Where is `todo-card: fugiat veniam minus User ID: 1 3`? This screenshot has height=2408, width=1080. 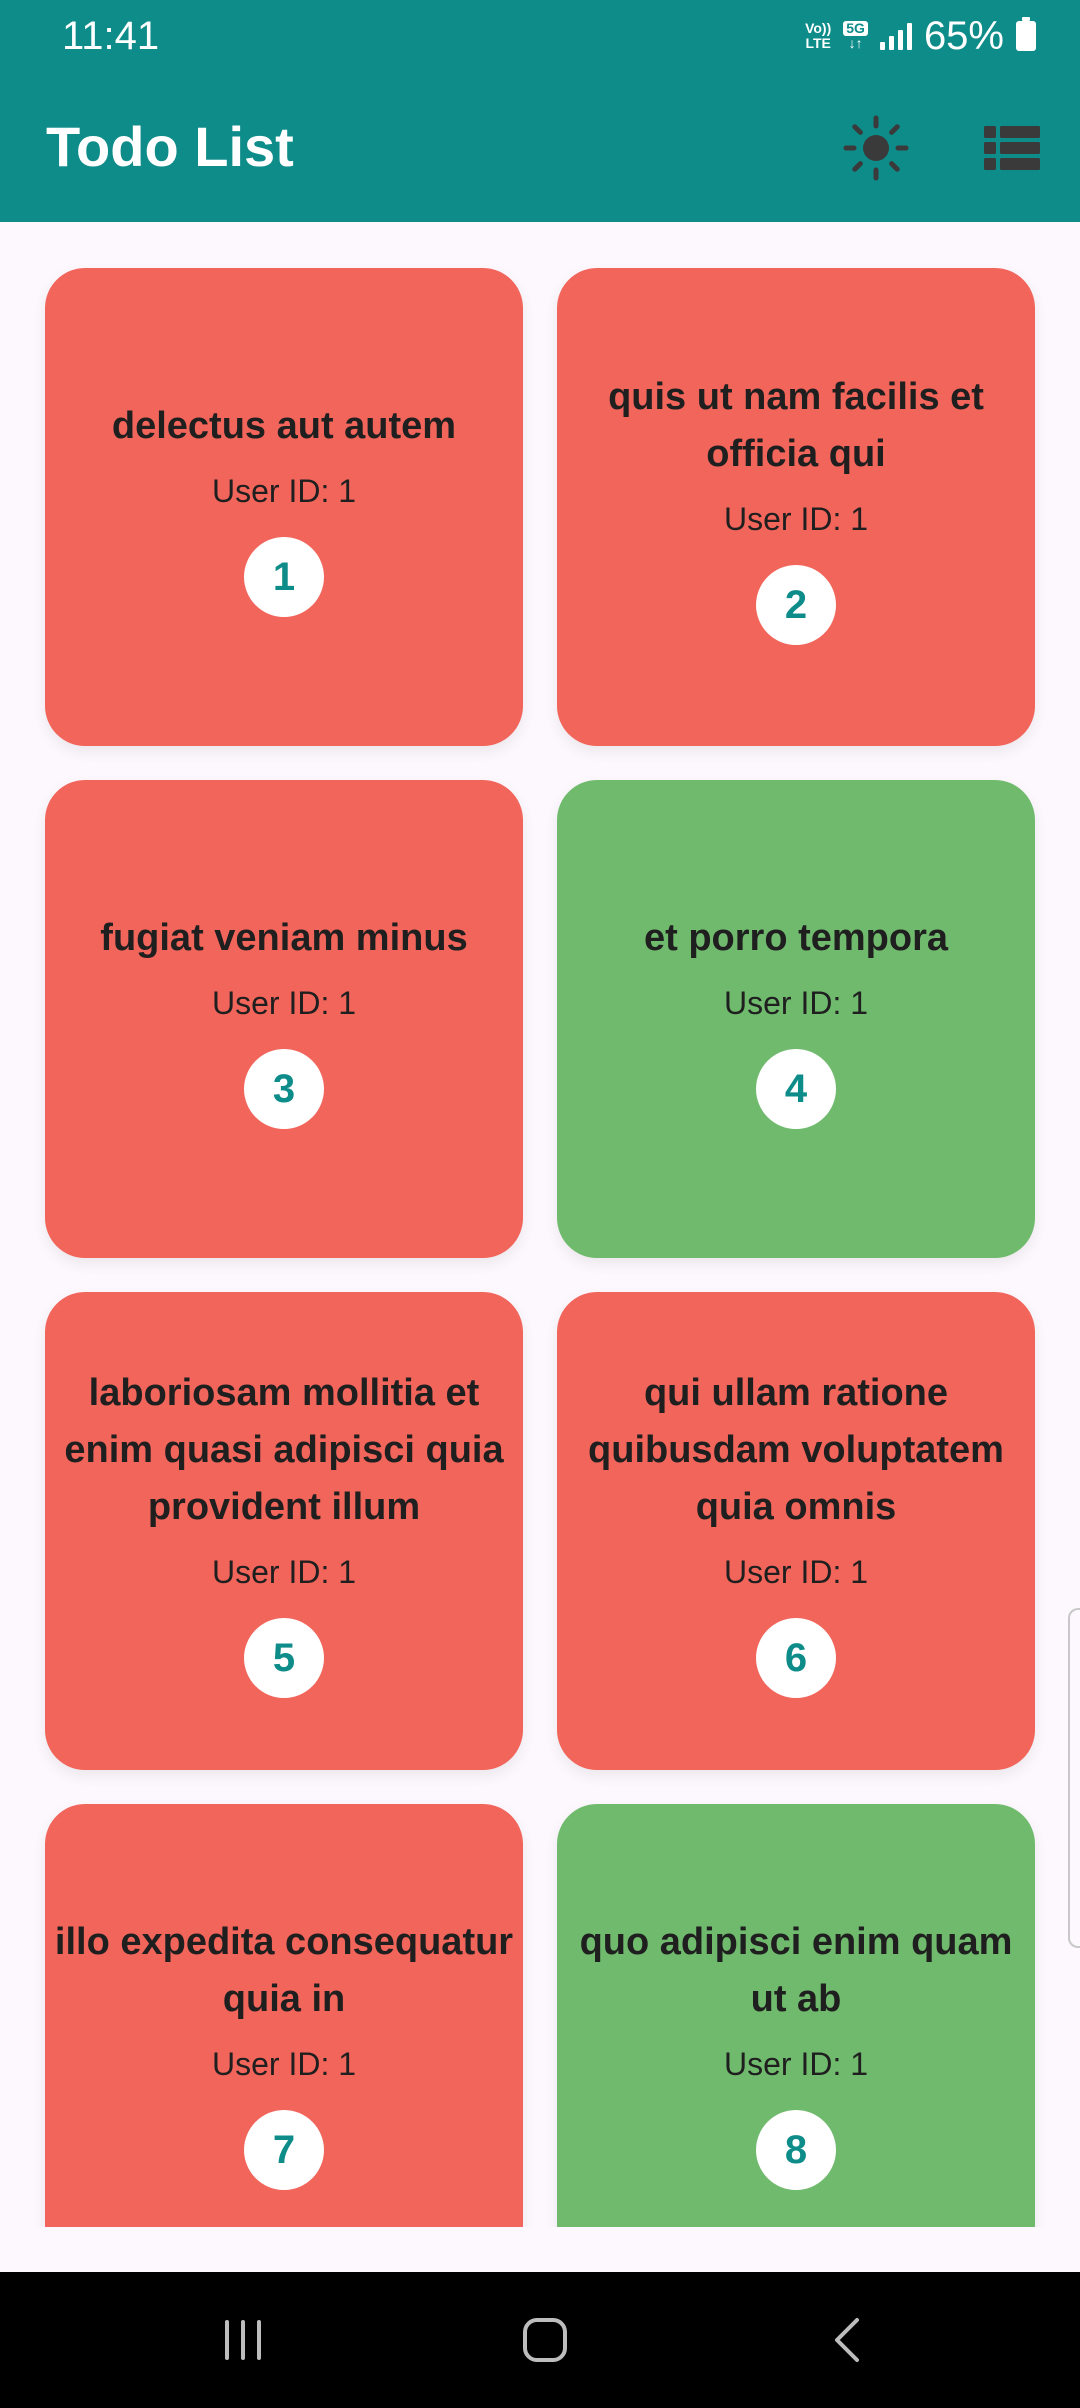 todo-card: fugiat veniam minus User ID: 1 3 is located at coordinates (284, 1019).